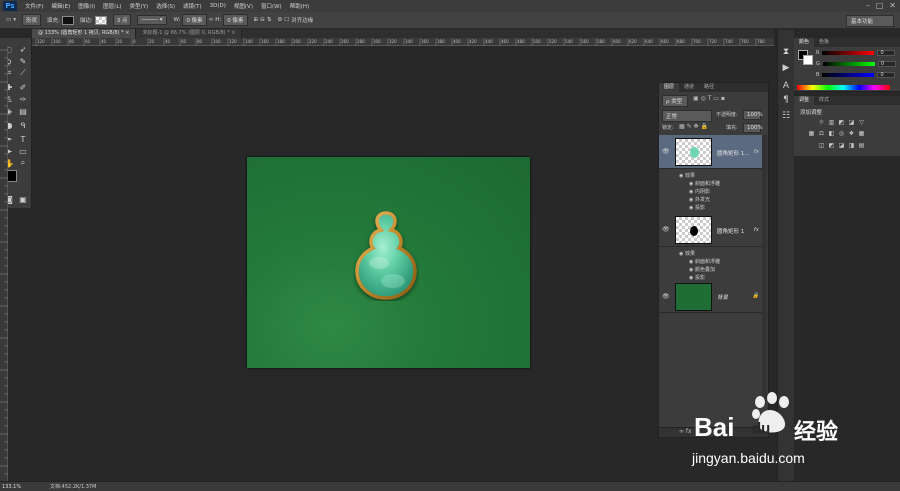 This screenshot has width=900, height=491. What do you see at coordinates (299, 6) in the screenshot?
I see `menu-help: 帮助(H)` at bounding box center [299, 6].